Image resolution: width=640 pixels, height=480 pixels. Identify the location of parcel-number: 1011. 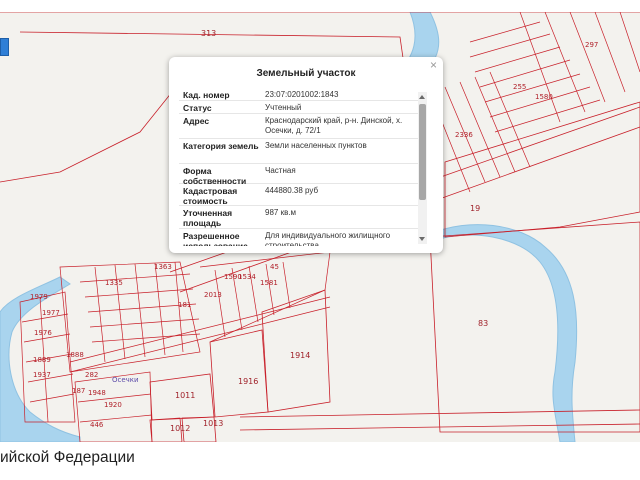
(185, 395).